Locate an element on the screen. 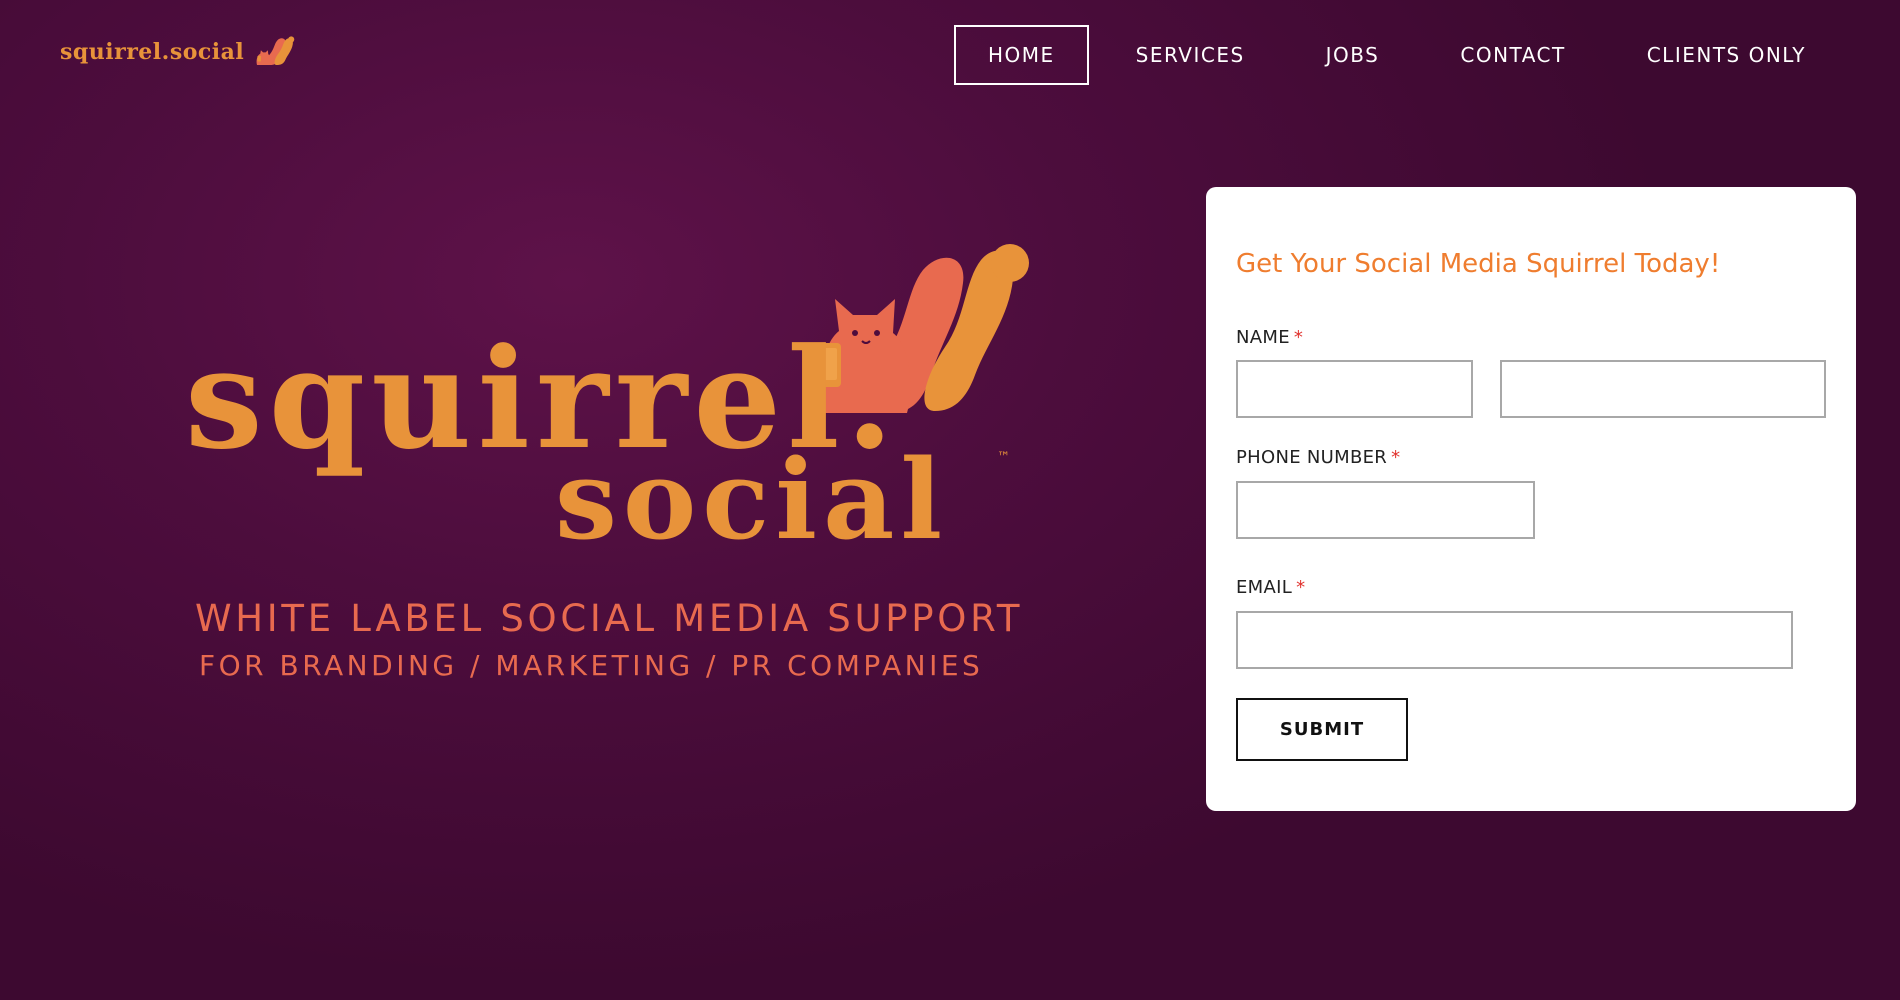 The image size is (1900, 1000). phone-label: PHONE NUMBER * is located at coordinates (1318, 457).